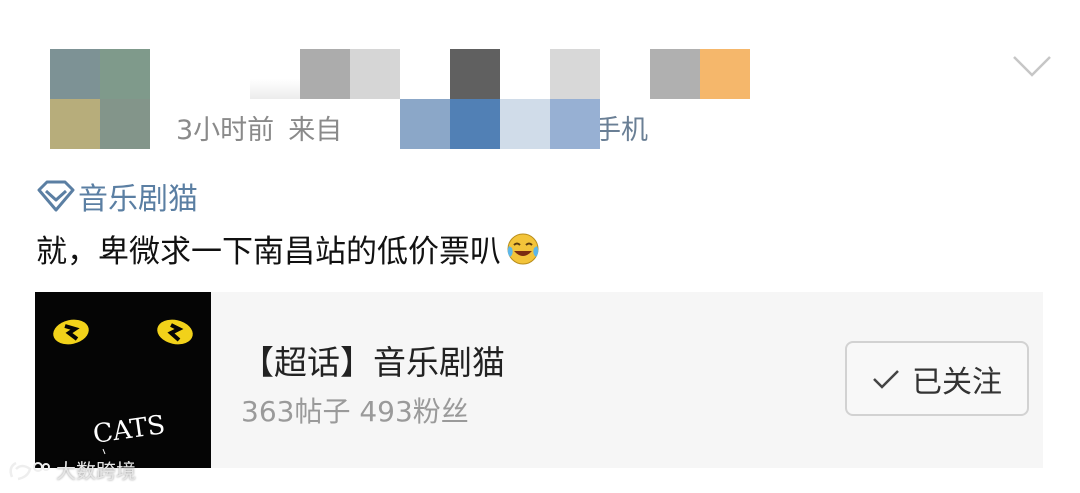 This screenshot has height=493, width=1080. I want to click on check-icon, so click(886, 379).